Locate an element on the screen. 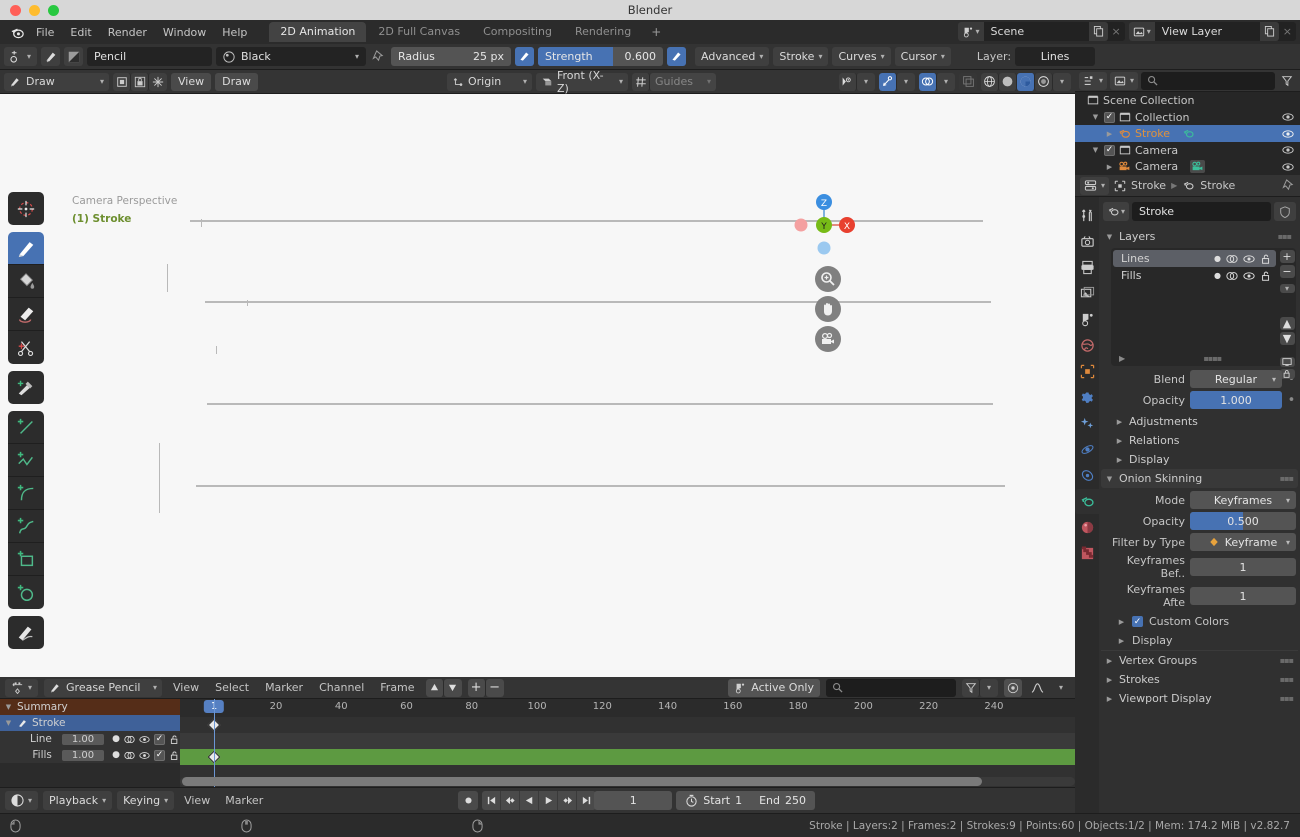 Image resolution: width=1300 pixels, height=837 pixels. channel-stroke: ▼ Stroke is located at coordinates (90, 723).